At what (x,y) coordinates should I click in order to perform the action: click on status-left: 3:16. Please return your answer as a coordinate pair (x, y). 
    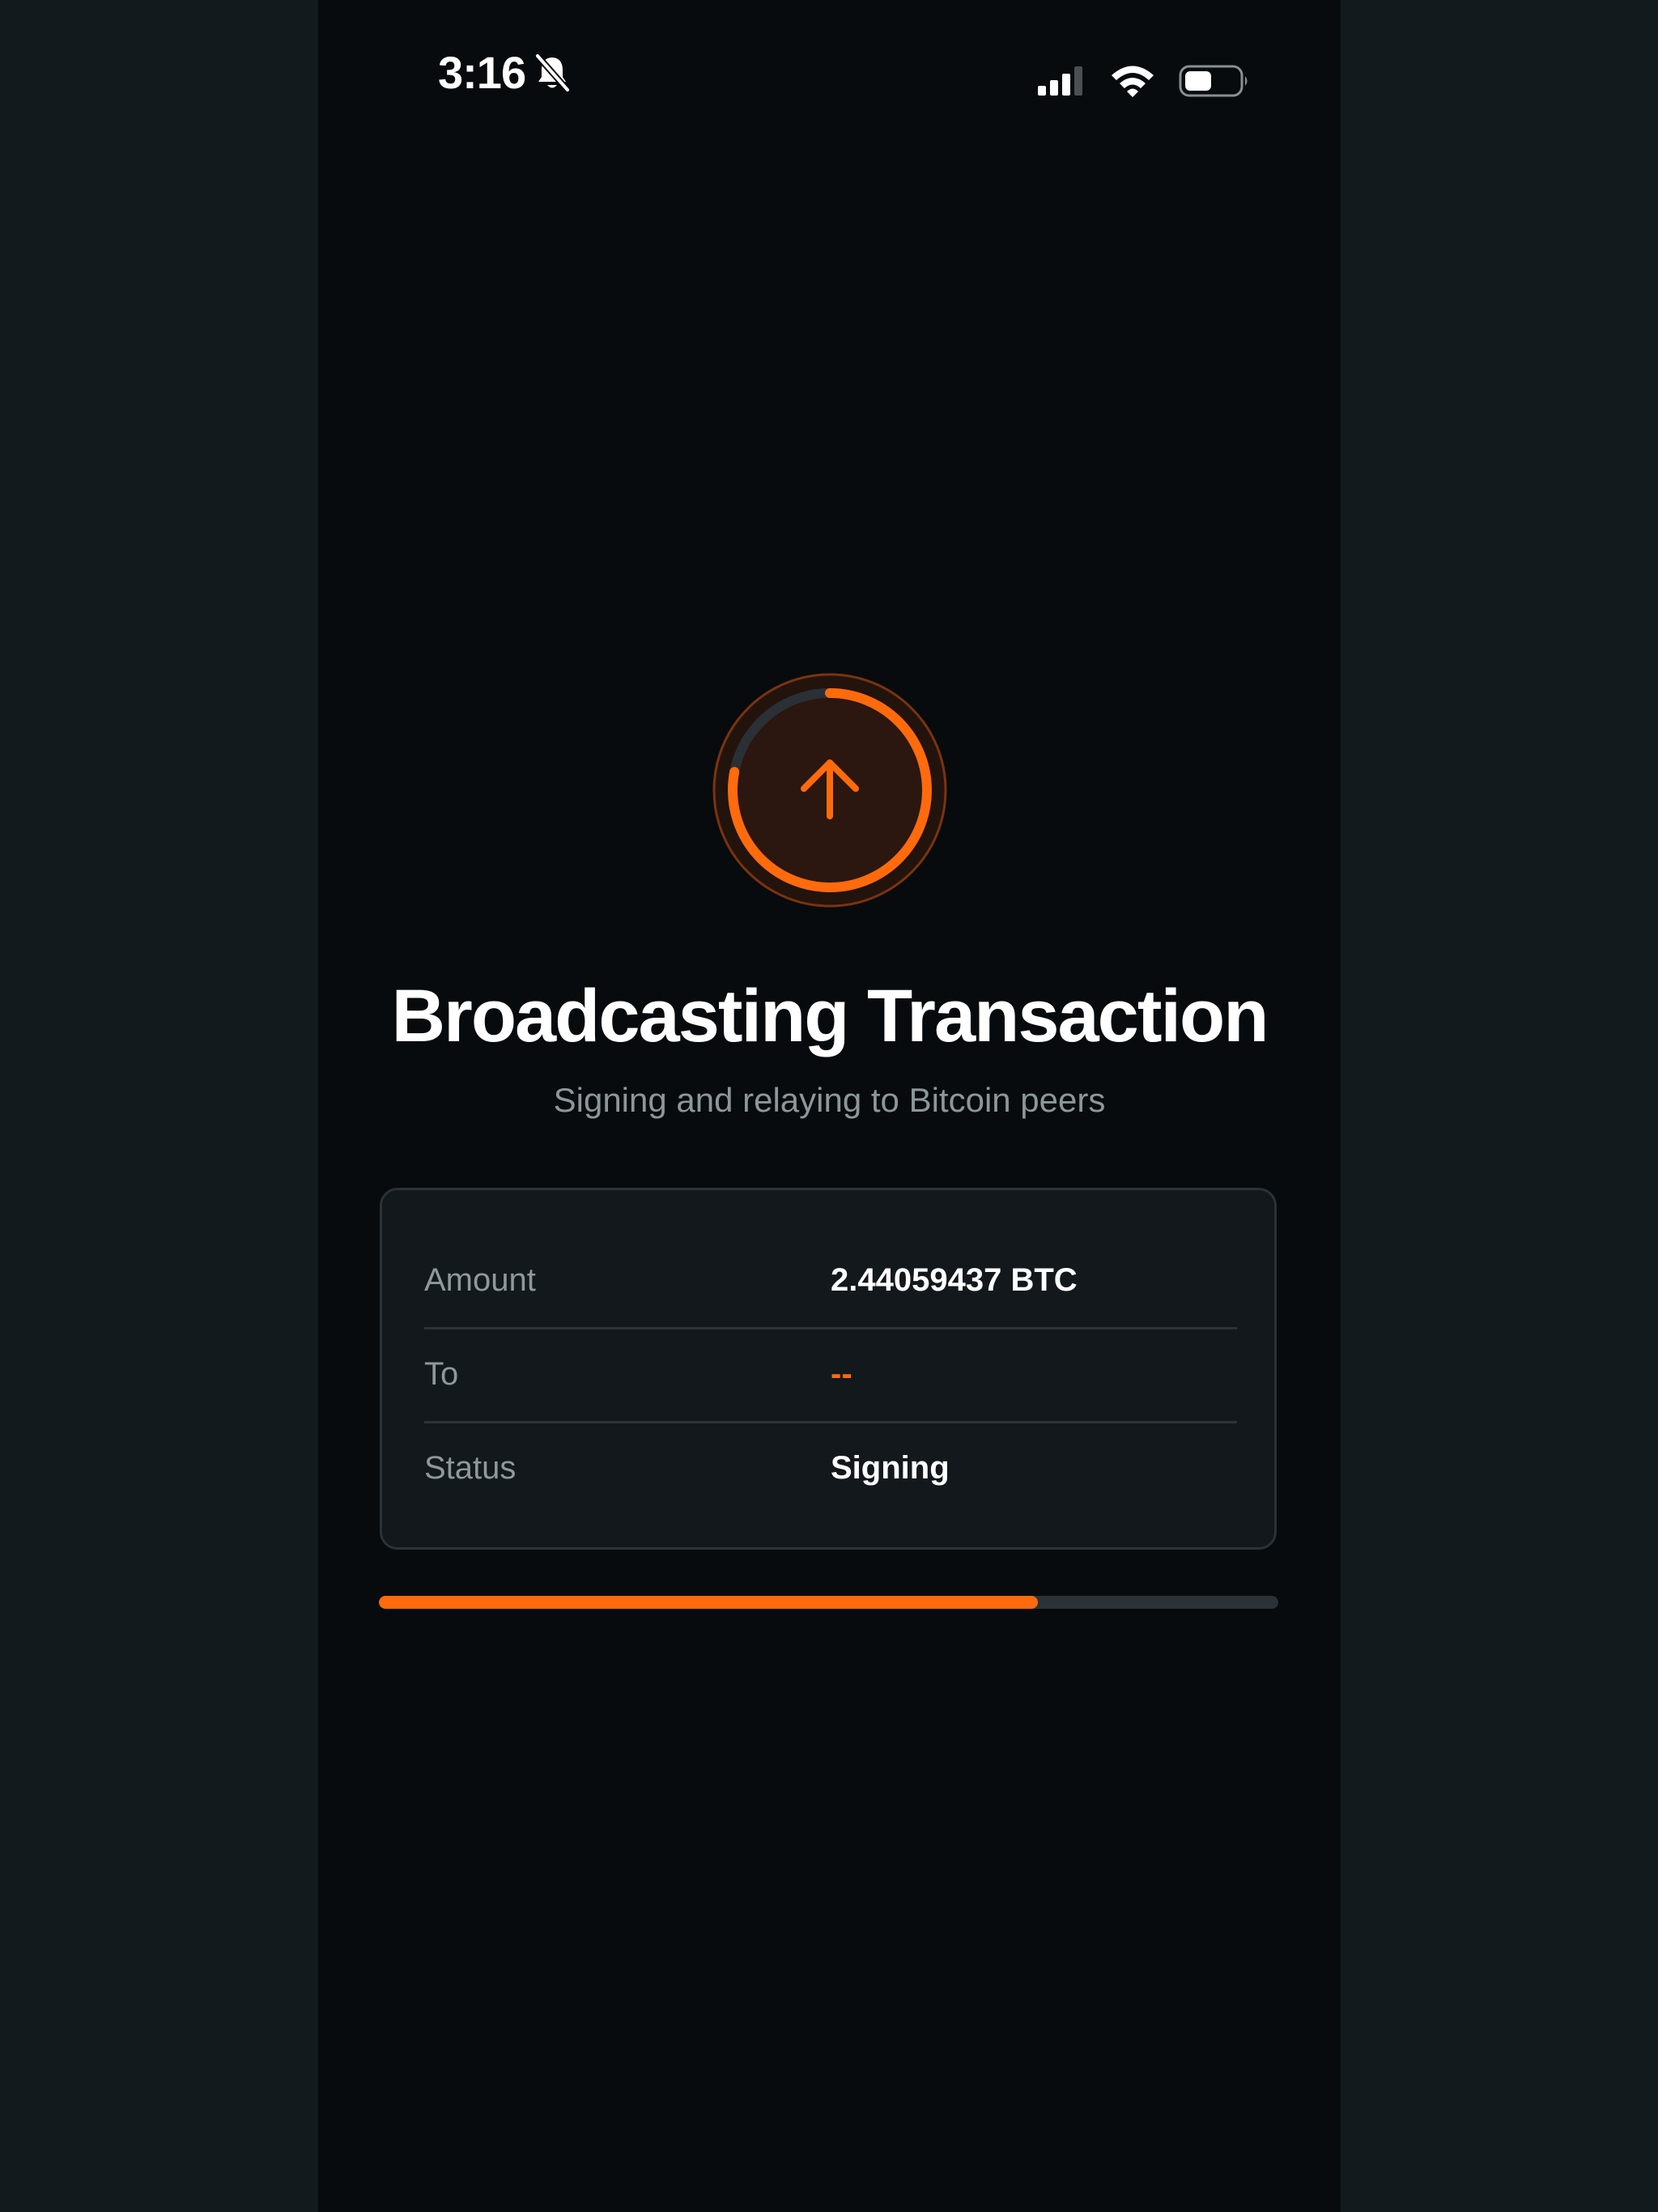
    Looking at the image, I should click on (505, 73).